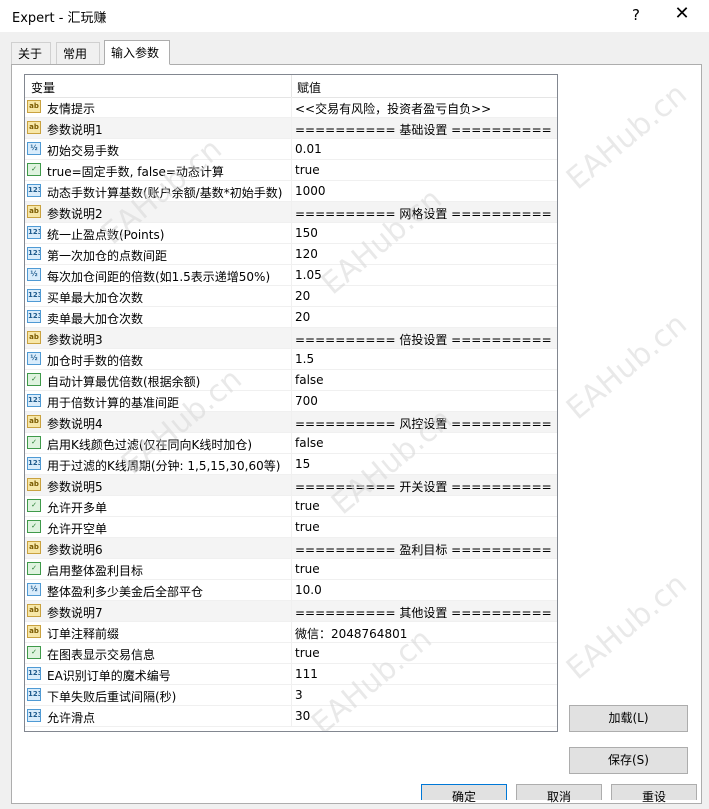  I want to click on parameter-row: ½ 加仓时手数的倍数 1.5, so click(291, 359).